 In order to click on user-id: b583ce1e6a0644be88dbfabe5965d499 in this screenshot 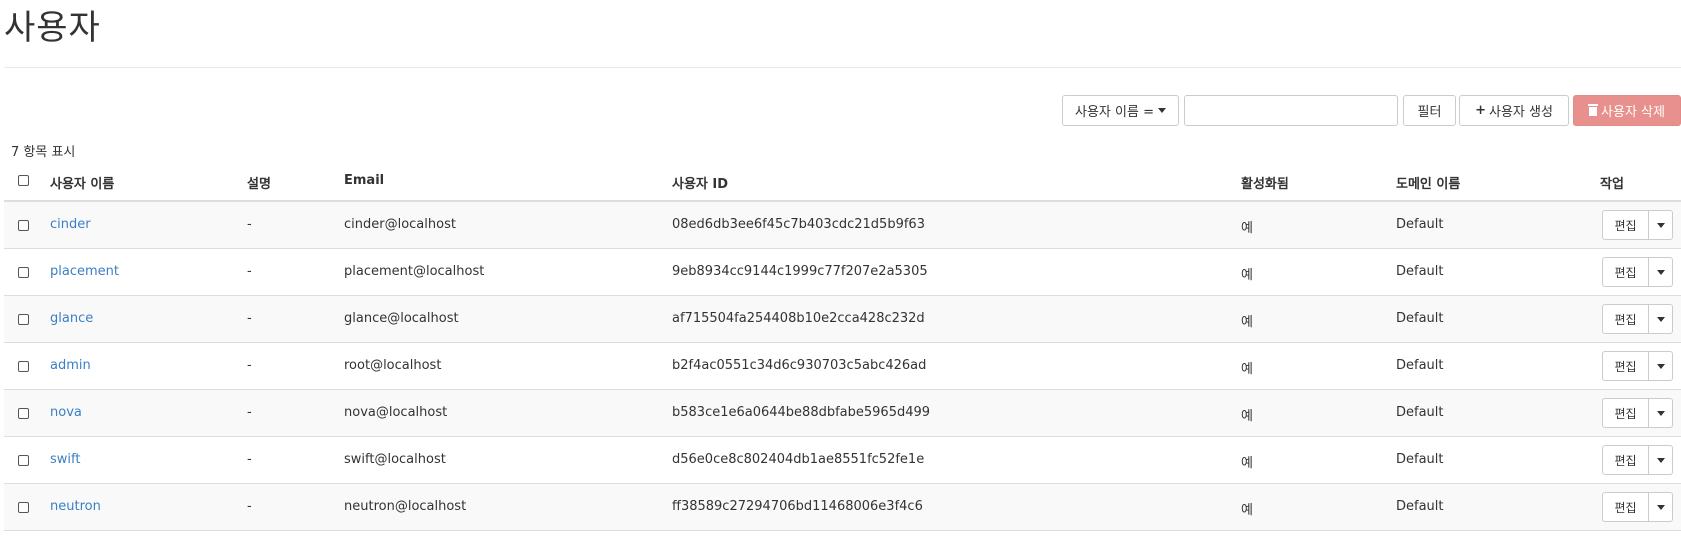, I will do `click(801, 412)`.